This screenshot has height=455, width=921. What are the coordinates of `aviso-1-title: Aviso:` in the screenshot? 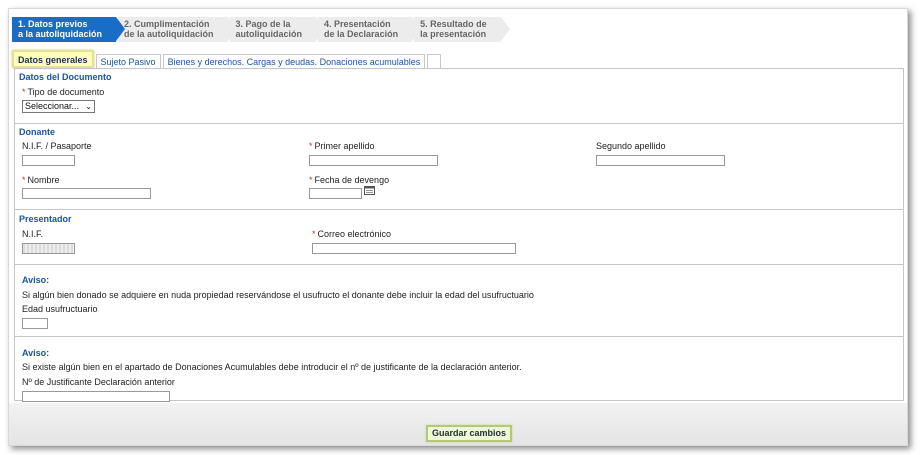 It's located at (36, 280).